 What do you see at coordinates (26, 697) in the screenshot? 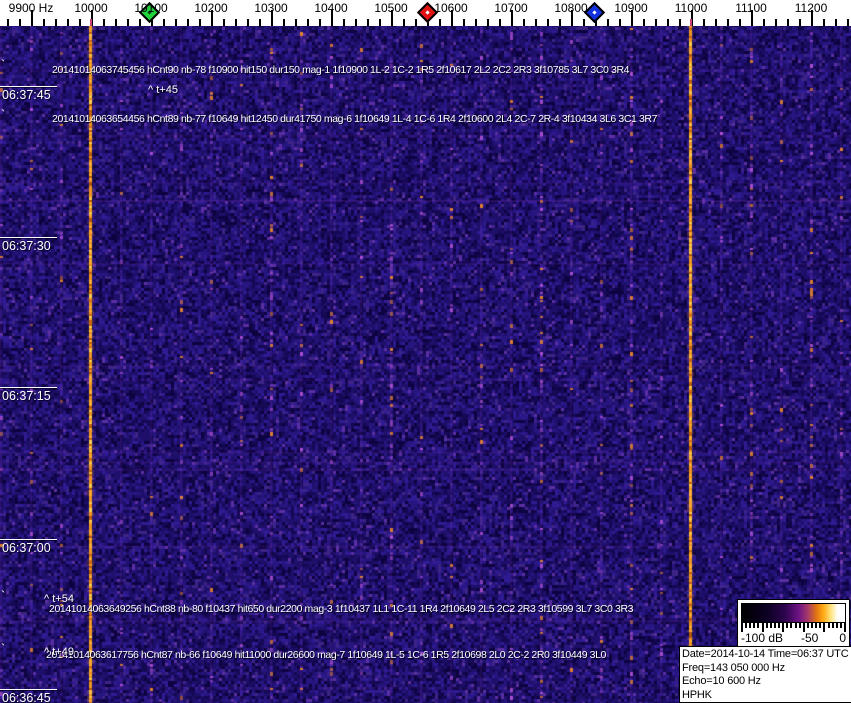
I see `time-label: 06:36:45` at bounding box center [26, 697].